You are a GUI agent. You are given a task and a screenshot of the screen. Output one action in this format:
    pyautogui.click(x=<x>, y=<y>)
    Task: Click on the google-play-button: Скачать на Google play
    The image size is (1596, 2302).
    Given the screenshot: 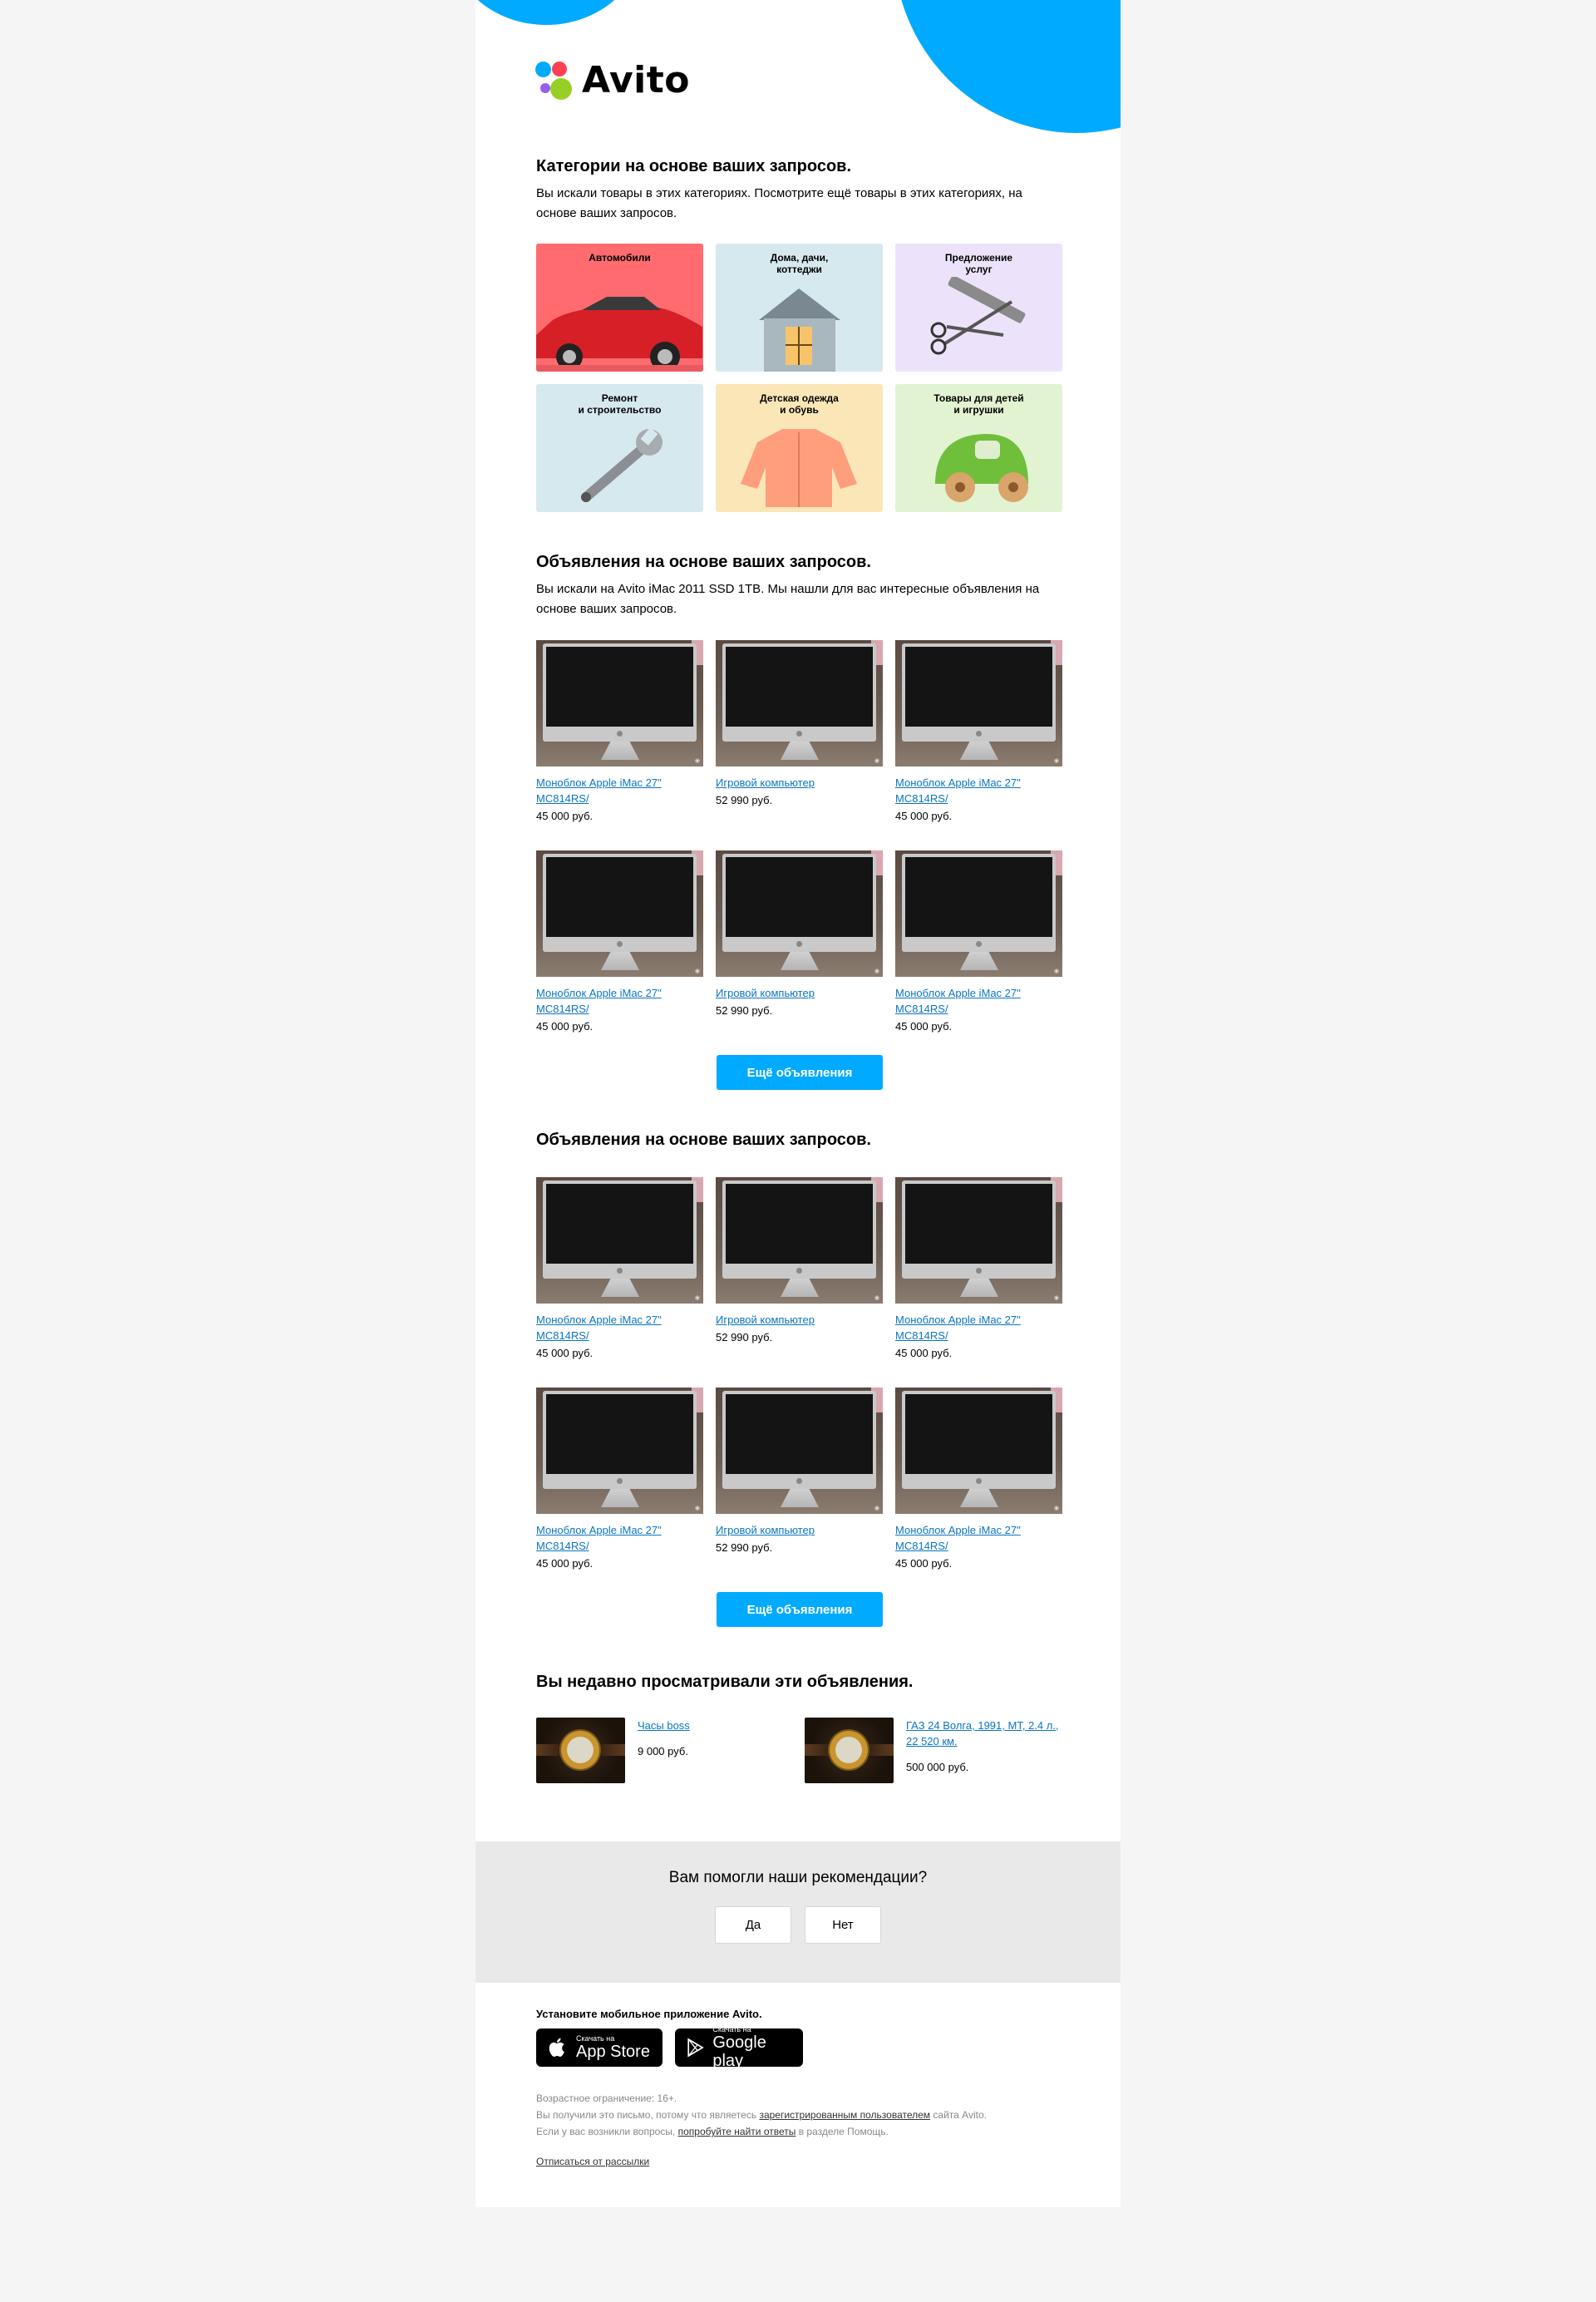 What is the action you would take?
    pyautogui.click(x=739, y=2047)
    